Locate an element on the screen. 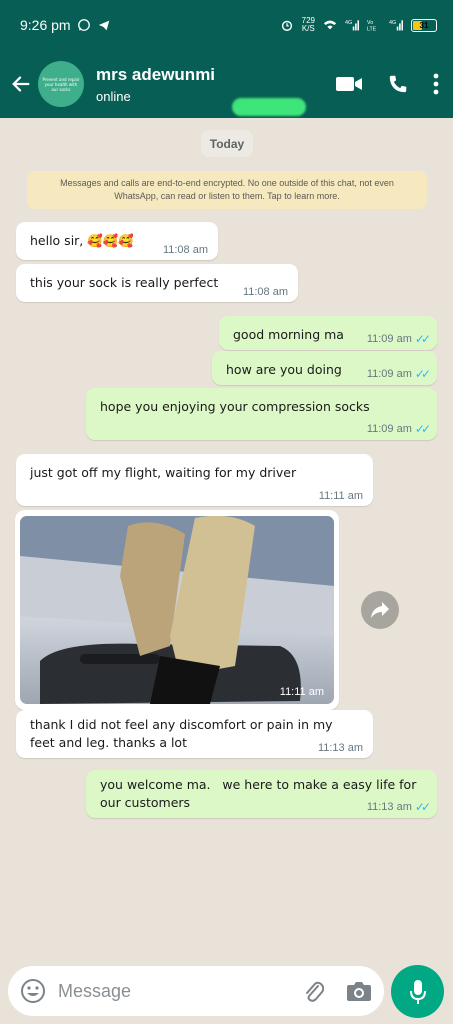  contact-name: mrs adewunmi is located at coordinates (156, 74).